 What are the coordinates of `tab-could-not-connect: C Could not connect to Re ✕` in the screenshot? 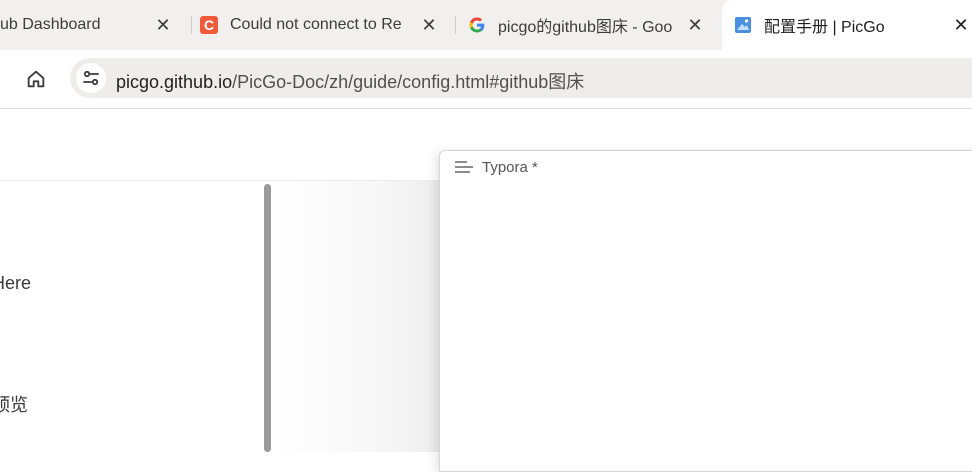 It's located at (323, 25).